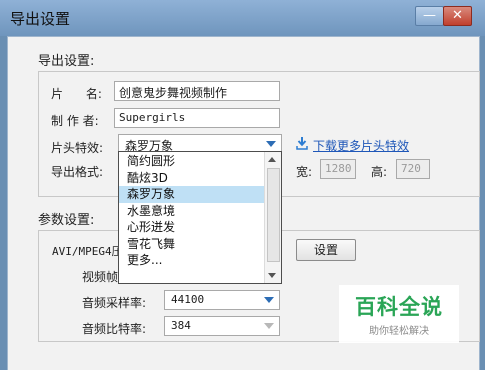 The height and width of the screenshot is (370, 485). Describe the element at coordinates (272, 275) in the screenshot. I see `scroll-down-icon` at that location.